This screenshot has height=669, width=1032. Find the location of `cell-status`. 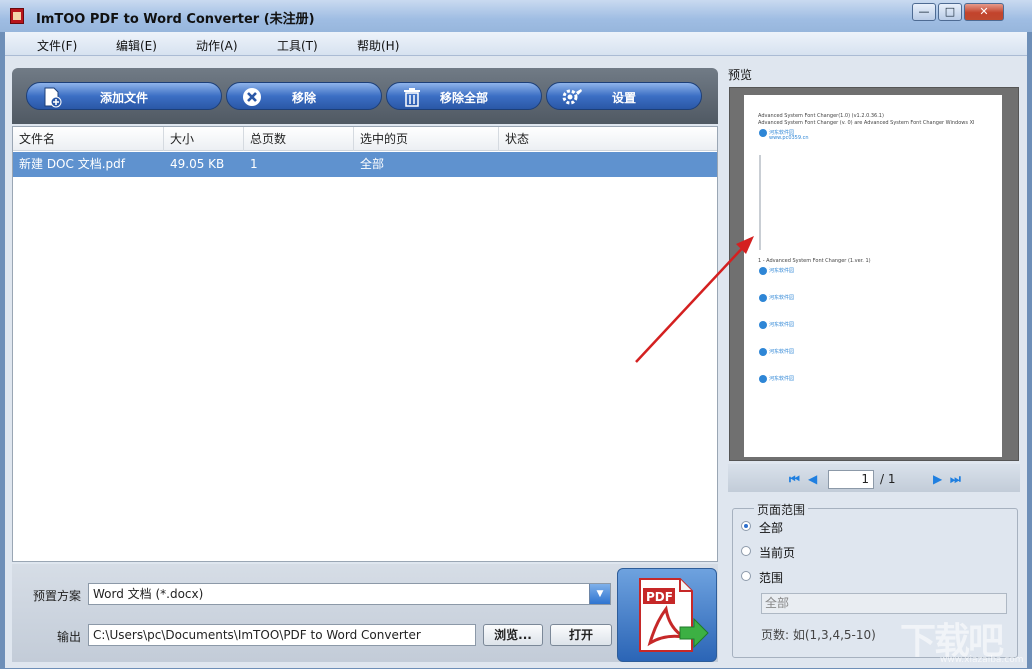

cell-status is located at coordinates (608, 164).